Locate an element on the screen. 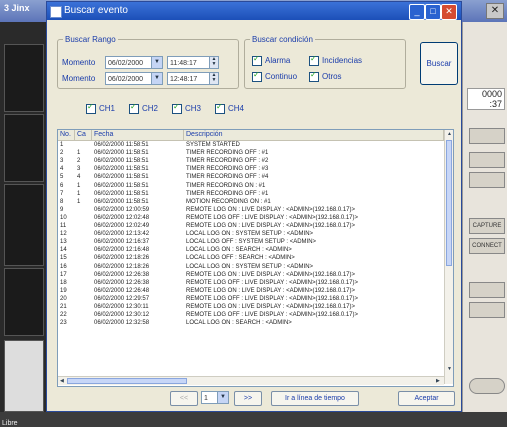 This screenshot has height=427, width=507. previous-page-button: << is located at coordinates (184, 398).